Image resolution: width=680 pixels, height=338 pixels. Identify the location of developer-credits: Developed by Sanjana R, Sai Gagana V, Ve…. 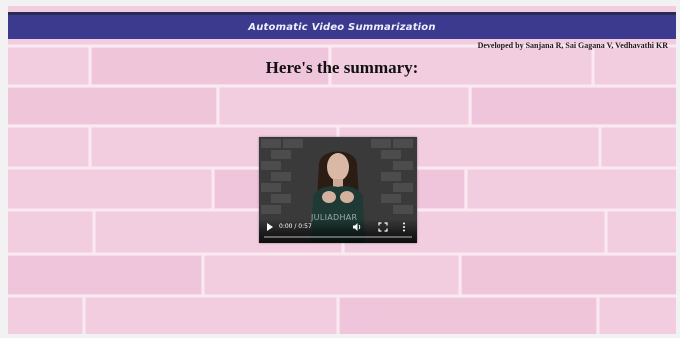
(572, 45).